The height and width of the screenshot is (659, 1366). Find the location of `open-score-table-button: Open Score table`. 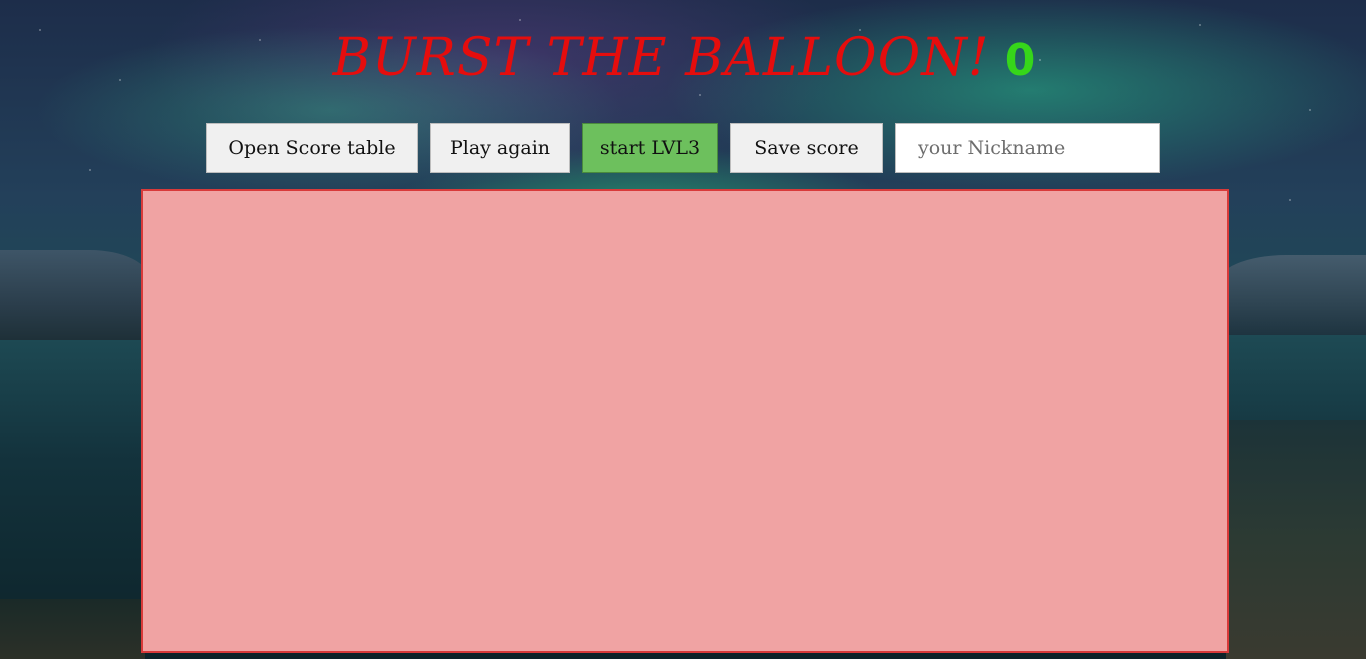

open-score-table-button: Open Score table is located at coordinates (312, 148).